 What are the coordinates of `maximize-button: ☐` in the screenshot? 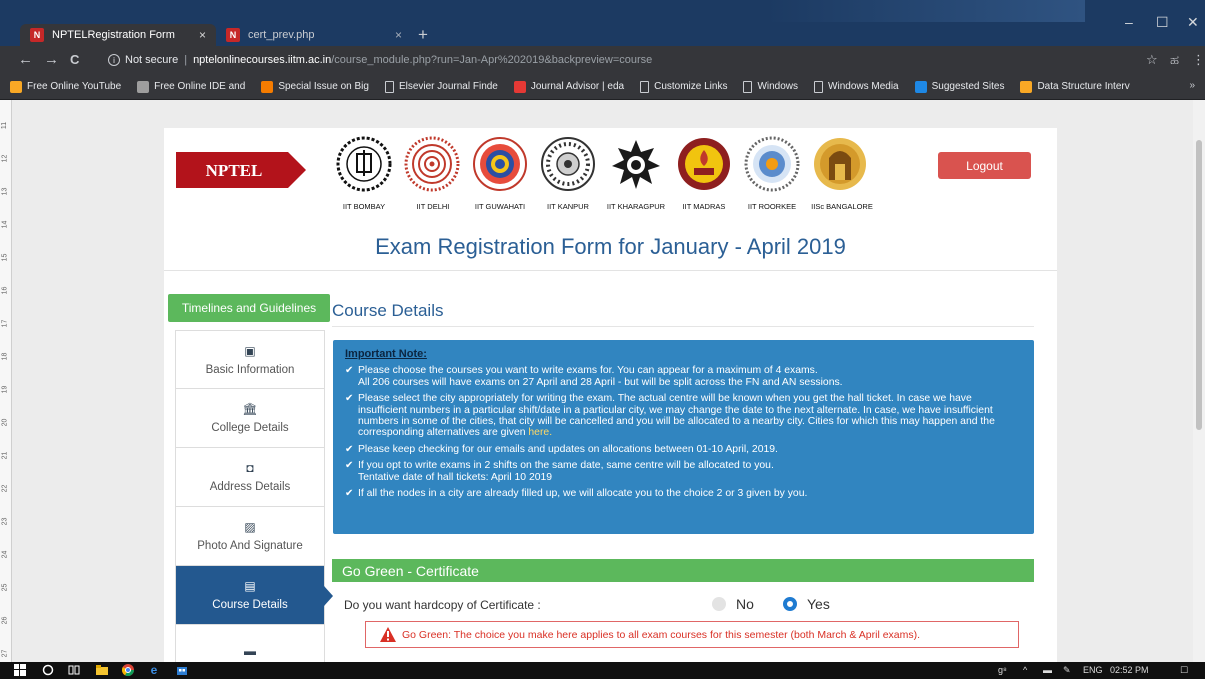 It's located at (1162, 22).